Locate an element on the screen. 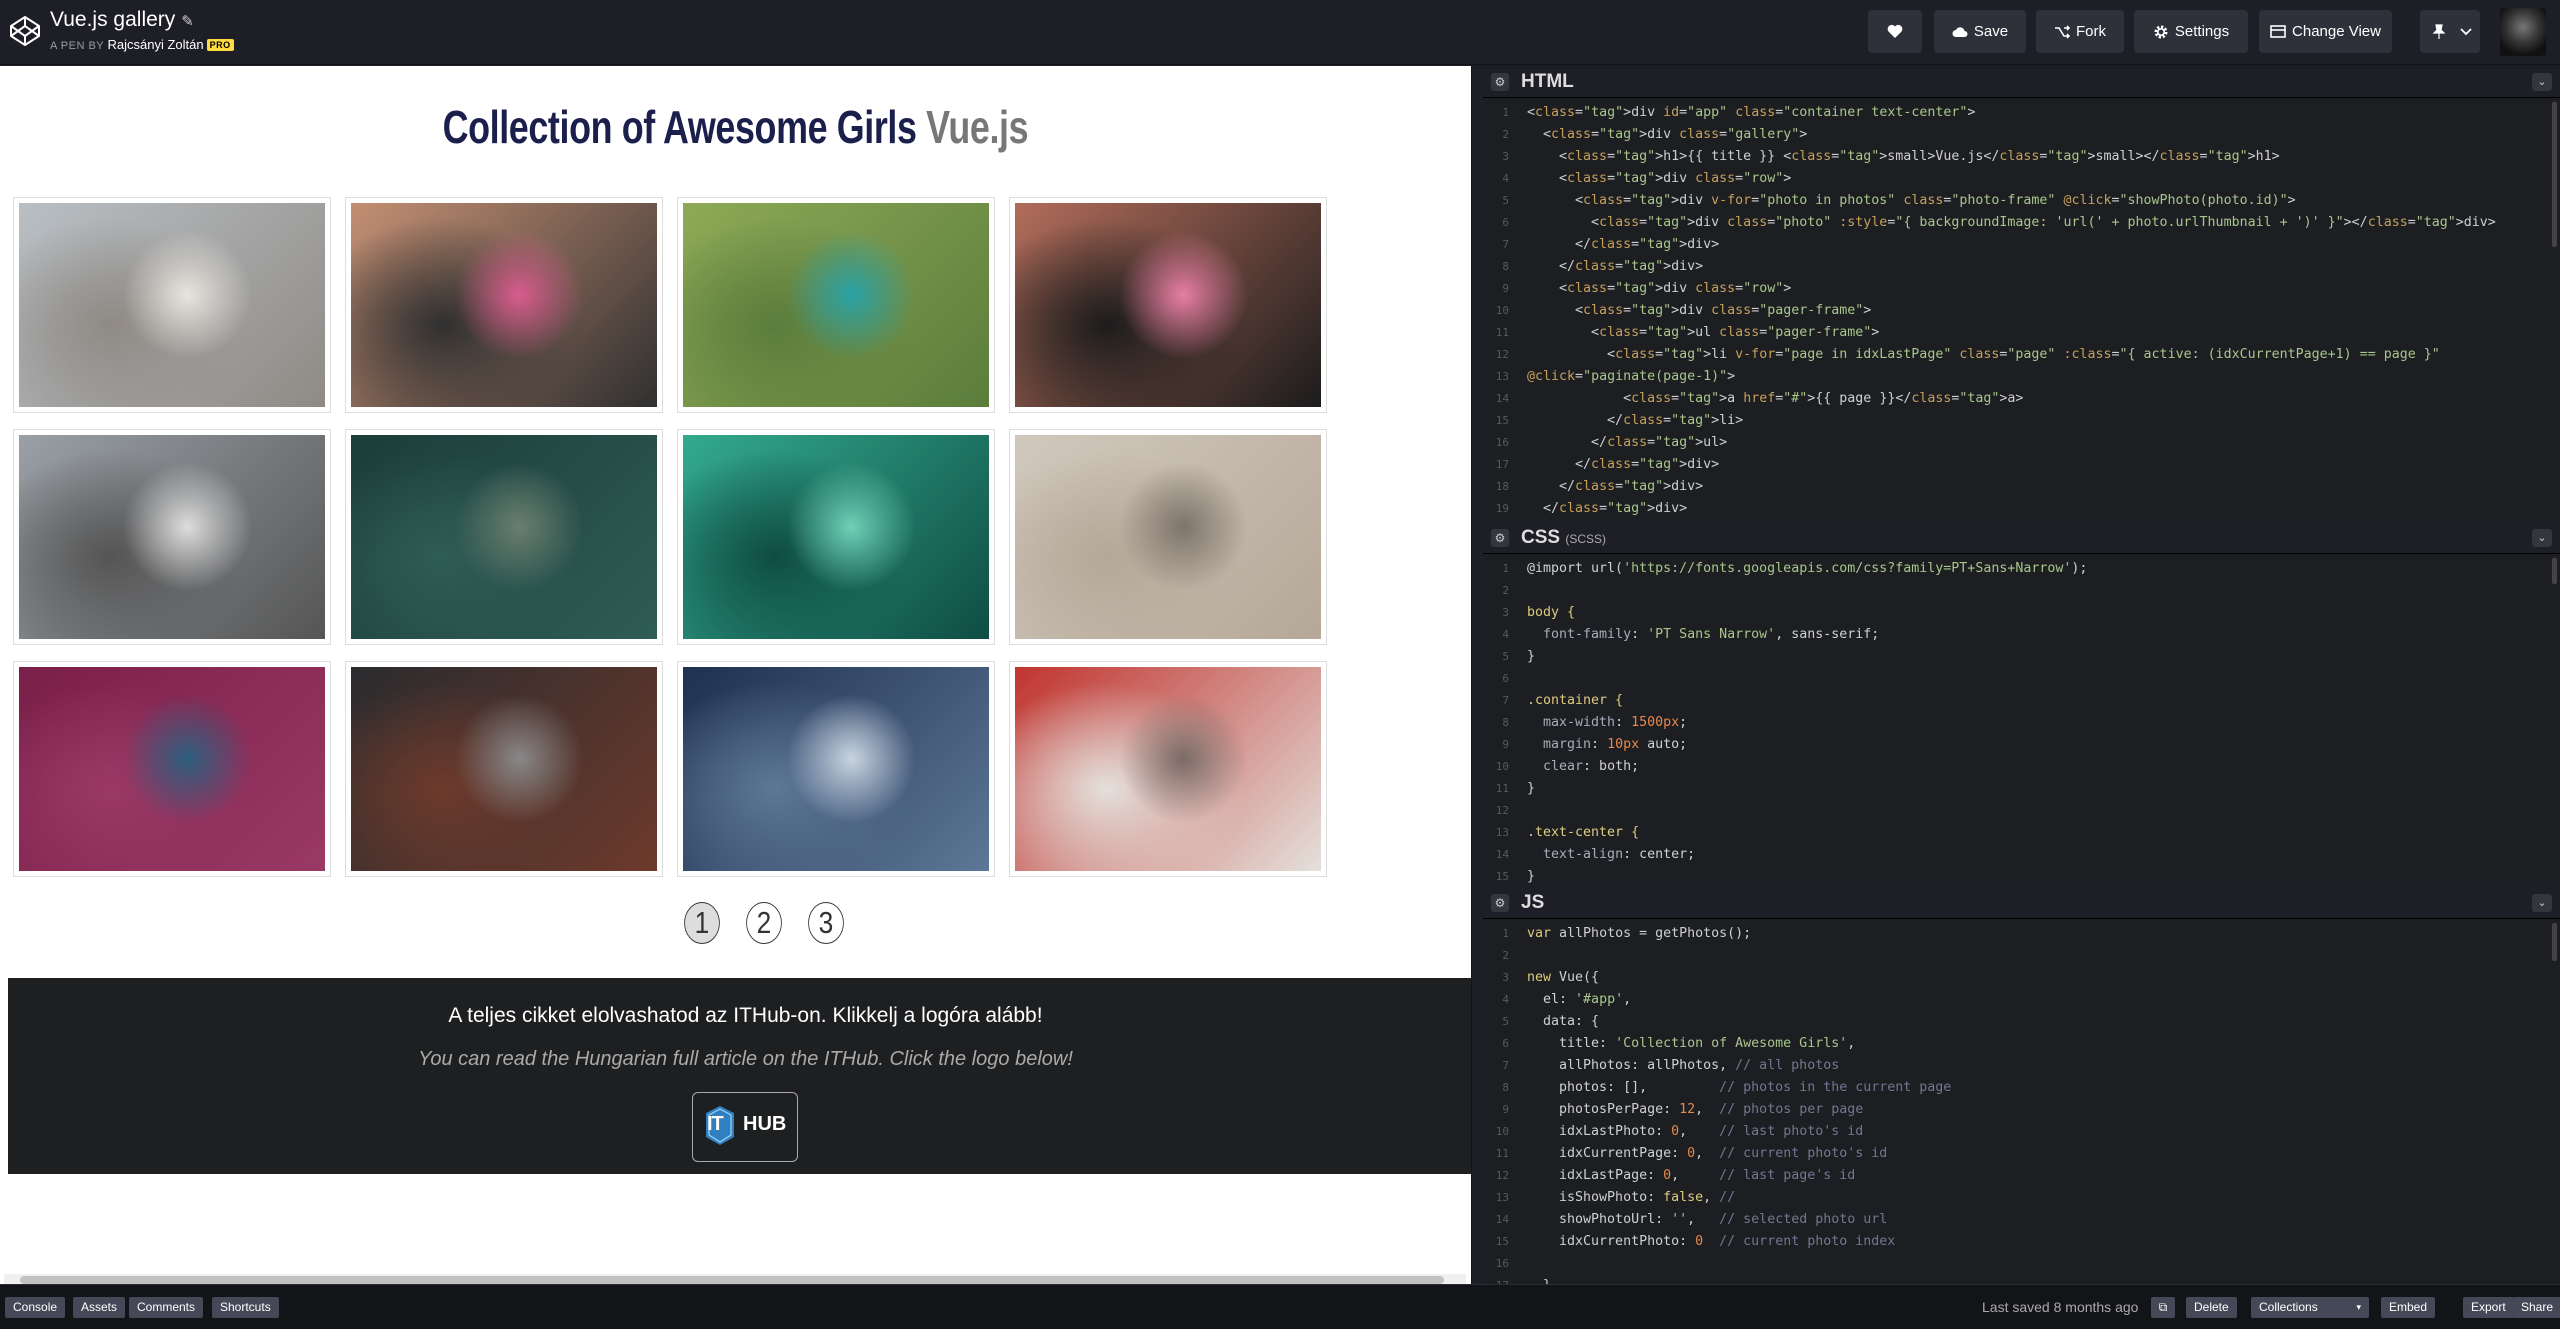  code-line: 10 idxLastPhoto: 0, // last photo's id is located at coordinates (2020, 1132).